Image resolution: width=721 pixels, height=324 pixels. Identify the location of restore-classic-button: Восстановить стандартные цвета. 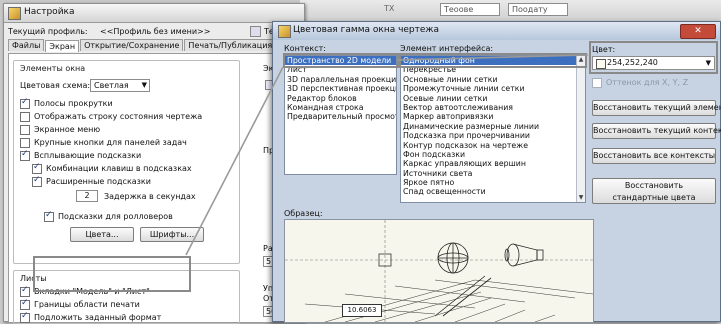
(654, 191).